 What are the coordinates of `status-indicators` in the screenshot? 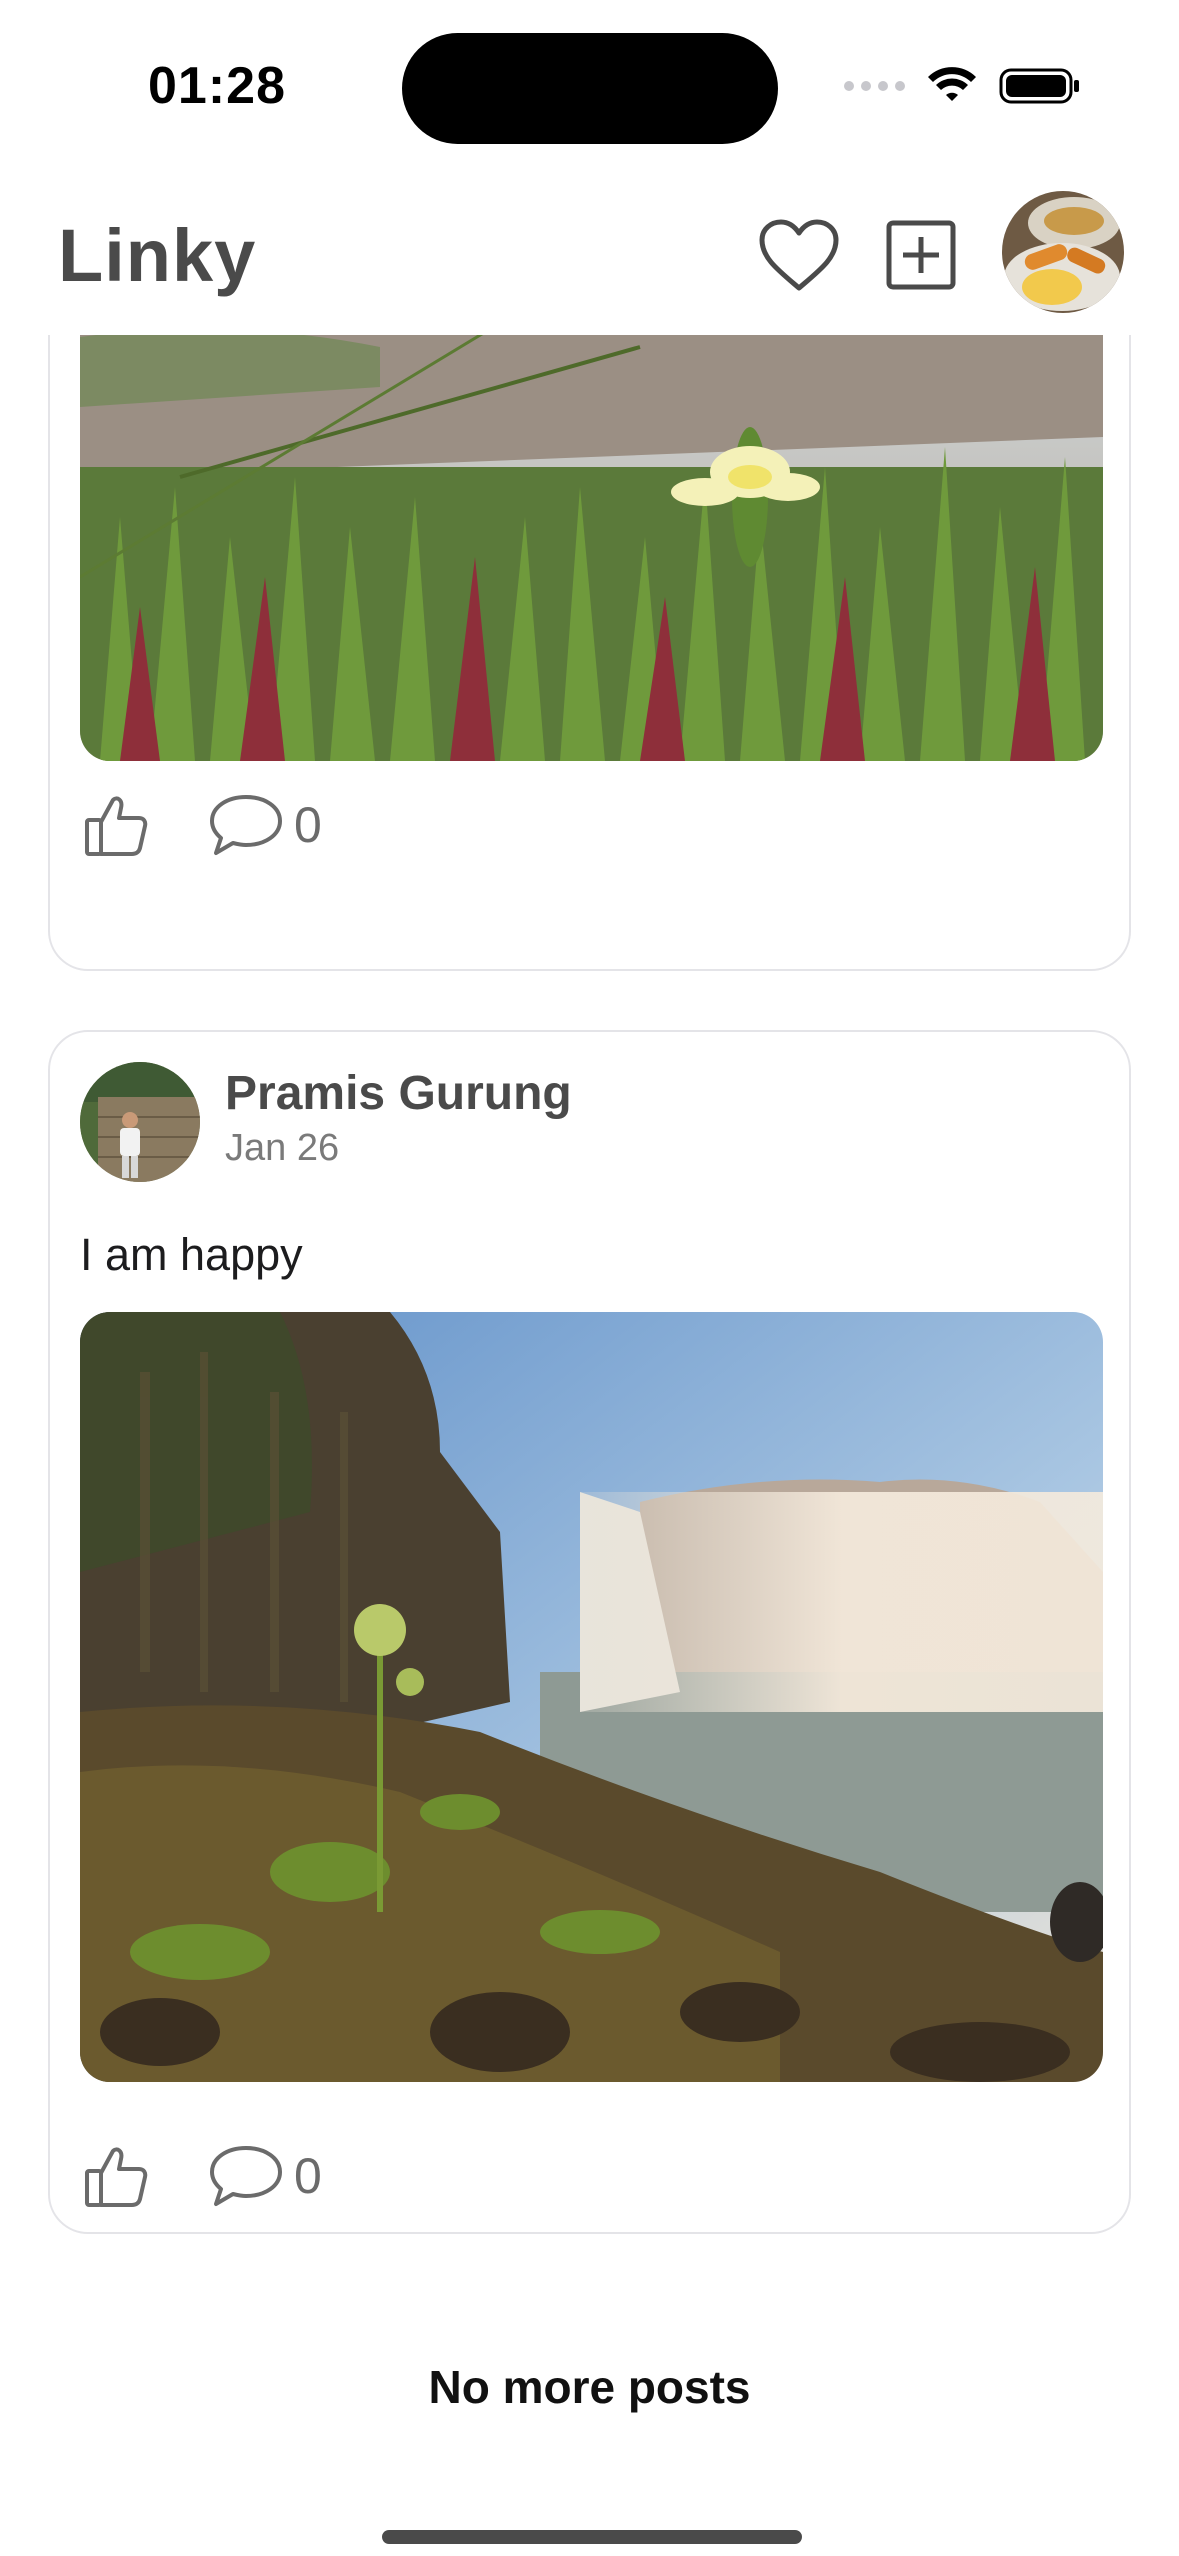 It's located at (962, 86).